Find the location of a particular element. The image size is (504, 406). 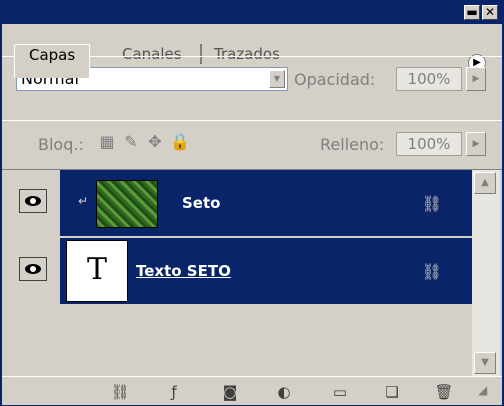

opacity-arrow-button: ▶ is located at coordinates (476, 79).